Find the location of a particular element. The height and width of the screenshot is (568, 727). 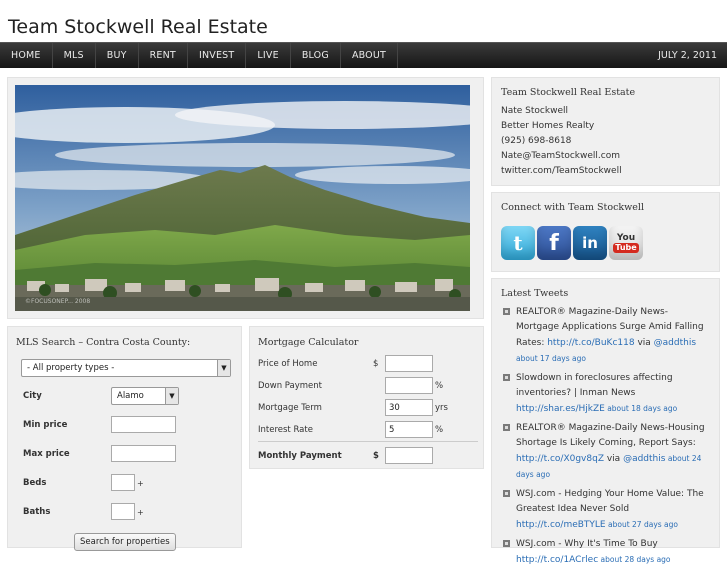

facebook-icon: f is located at coordinates (554, 243).